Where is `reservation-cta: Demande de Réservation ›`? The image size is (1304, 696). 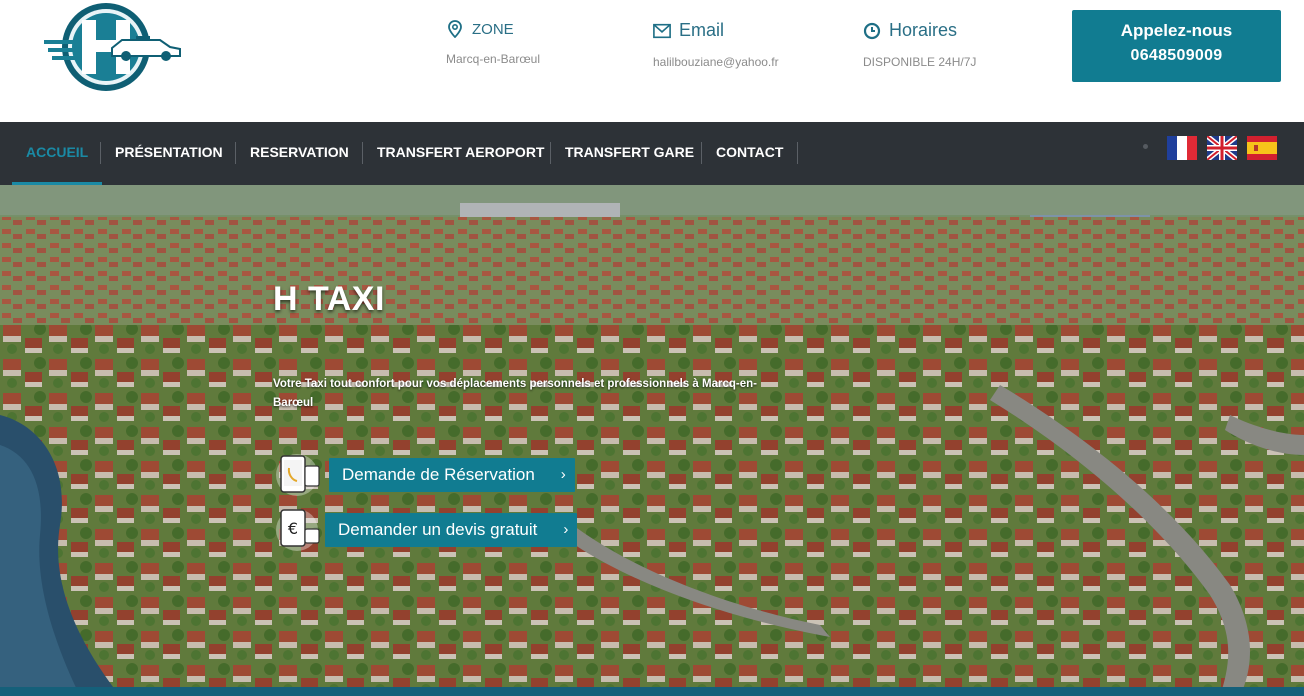
reservation-cta: Demande de Réservation › is located at coordinates (425, 475).